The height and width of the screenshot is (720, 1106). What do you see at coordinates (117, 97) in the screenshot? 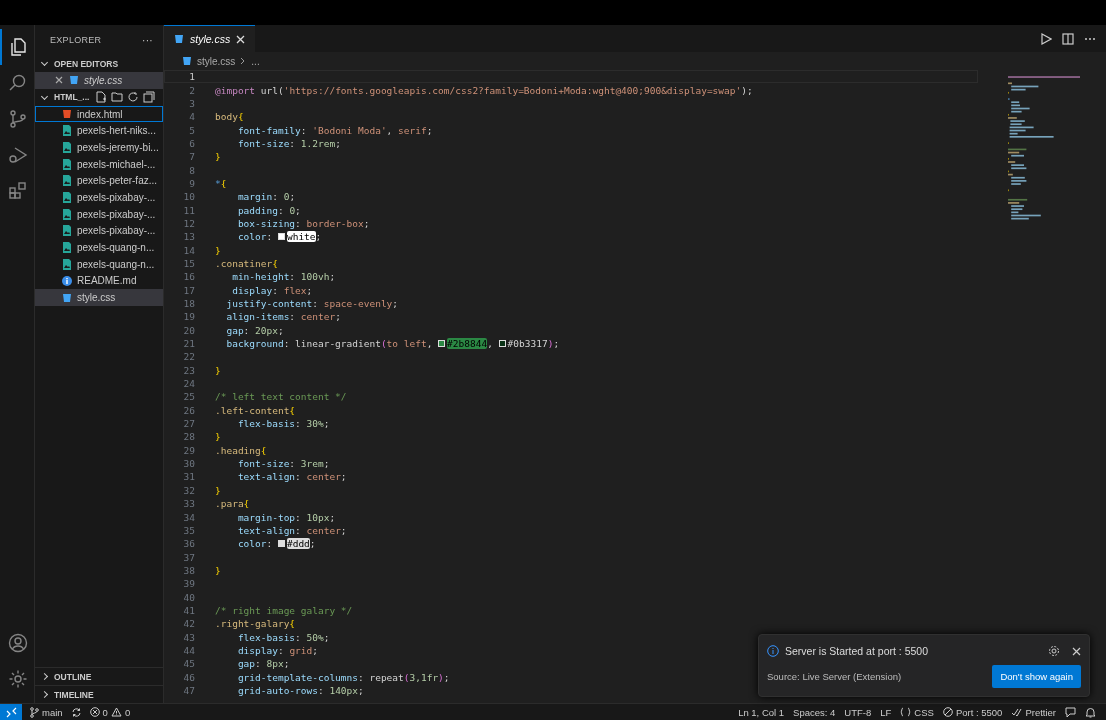
I see `new-folder-icon` at bounding box center [117, 97].